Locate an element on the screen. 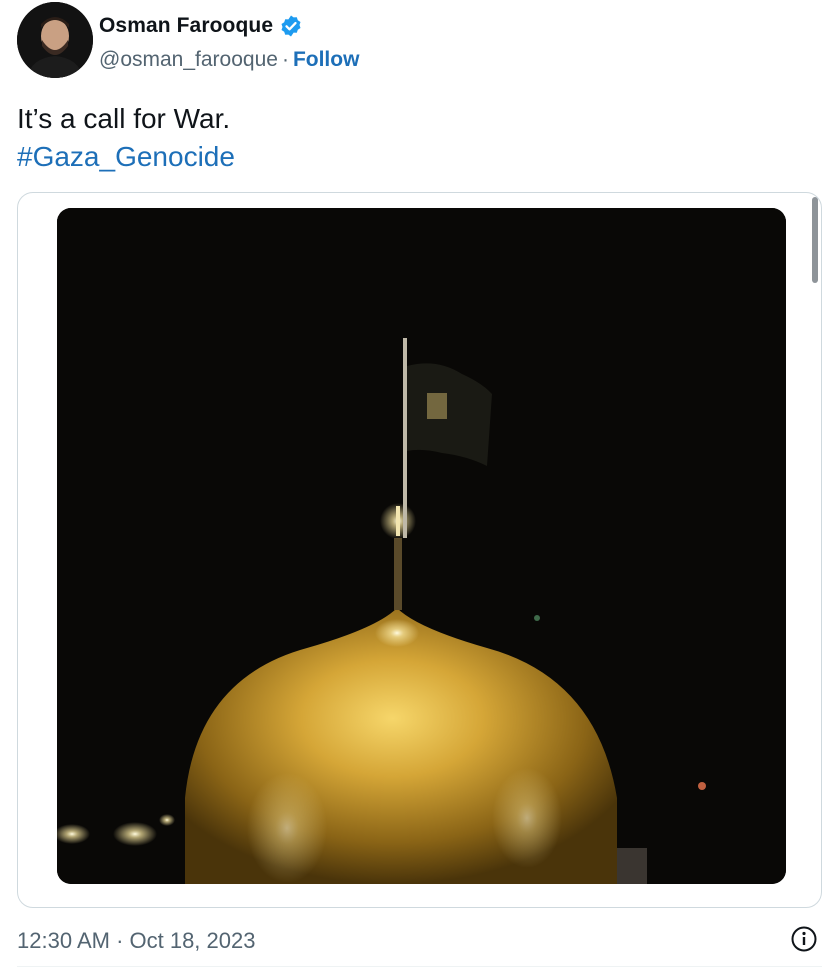  author-name-row: Osman Farooque is located at coordinates (201, 26).